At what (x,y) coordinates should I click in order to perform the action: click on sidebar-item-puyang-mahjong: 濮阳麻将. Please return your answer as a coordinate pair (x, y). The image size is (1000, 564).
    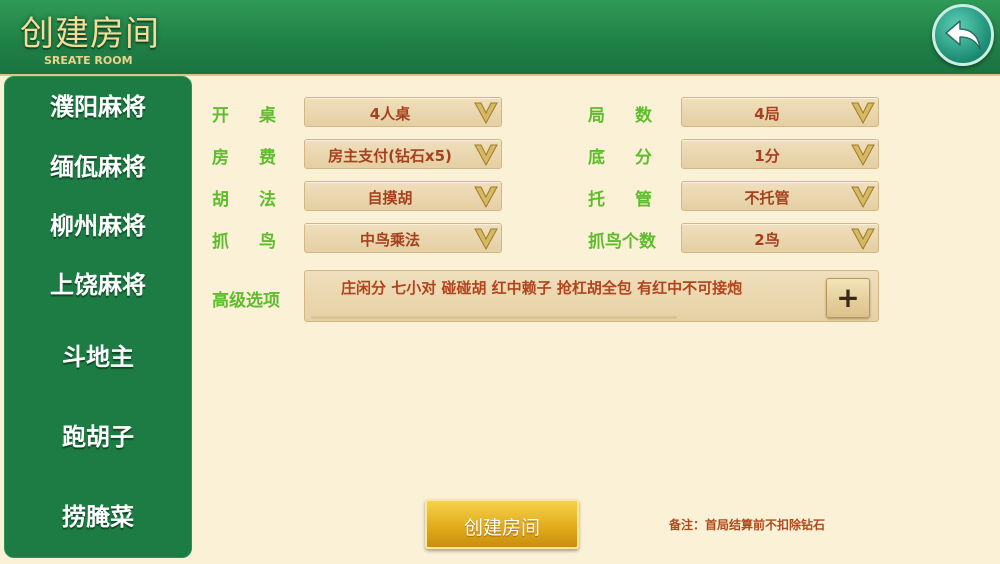
    Looking at the image, I should click on (98, 104).